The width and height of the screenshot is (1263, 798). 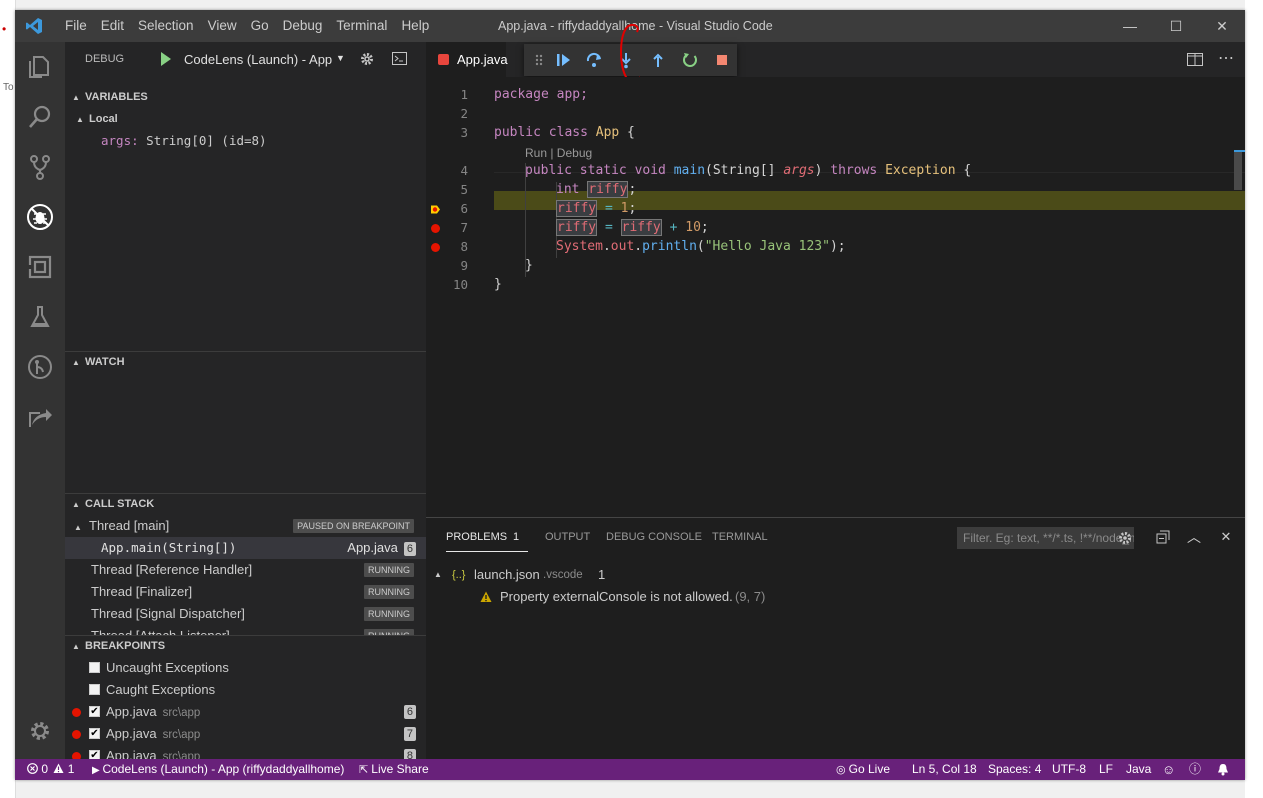 What do you see at coordinates (245, 97) in the screenshot?
I see `variables-section-header: ▲ VARIABLES` at bounding box center [245, 97].